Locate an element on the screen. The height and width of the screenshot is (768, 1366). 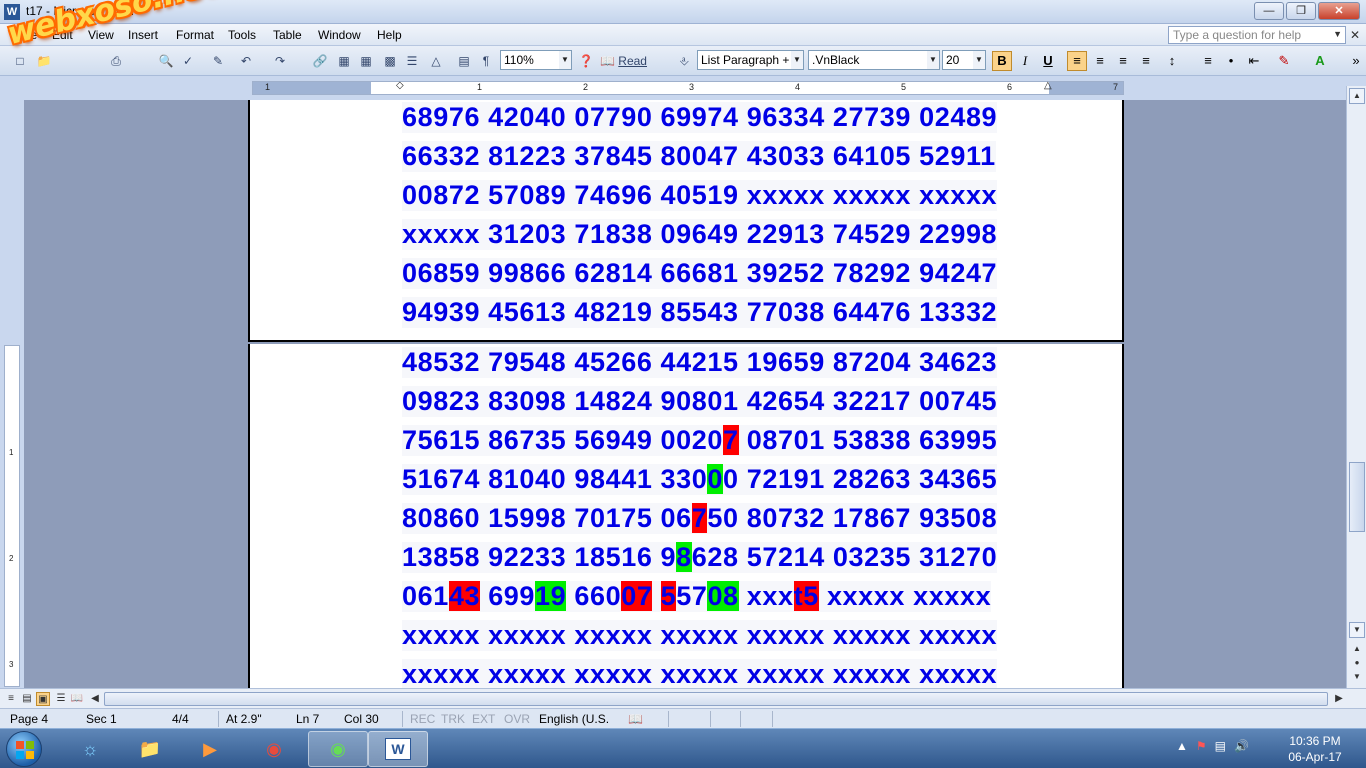
status-page: Page 4 is located at coordinates (29, 719).